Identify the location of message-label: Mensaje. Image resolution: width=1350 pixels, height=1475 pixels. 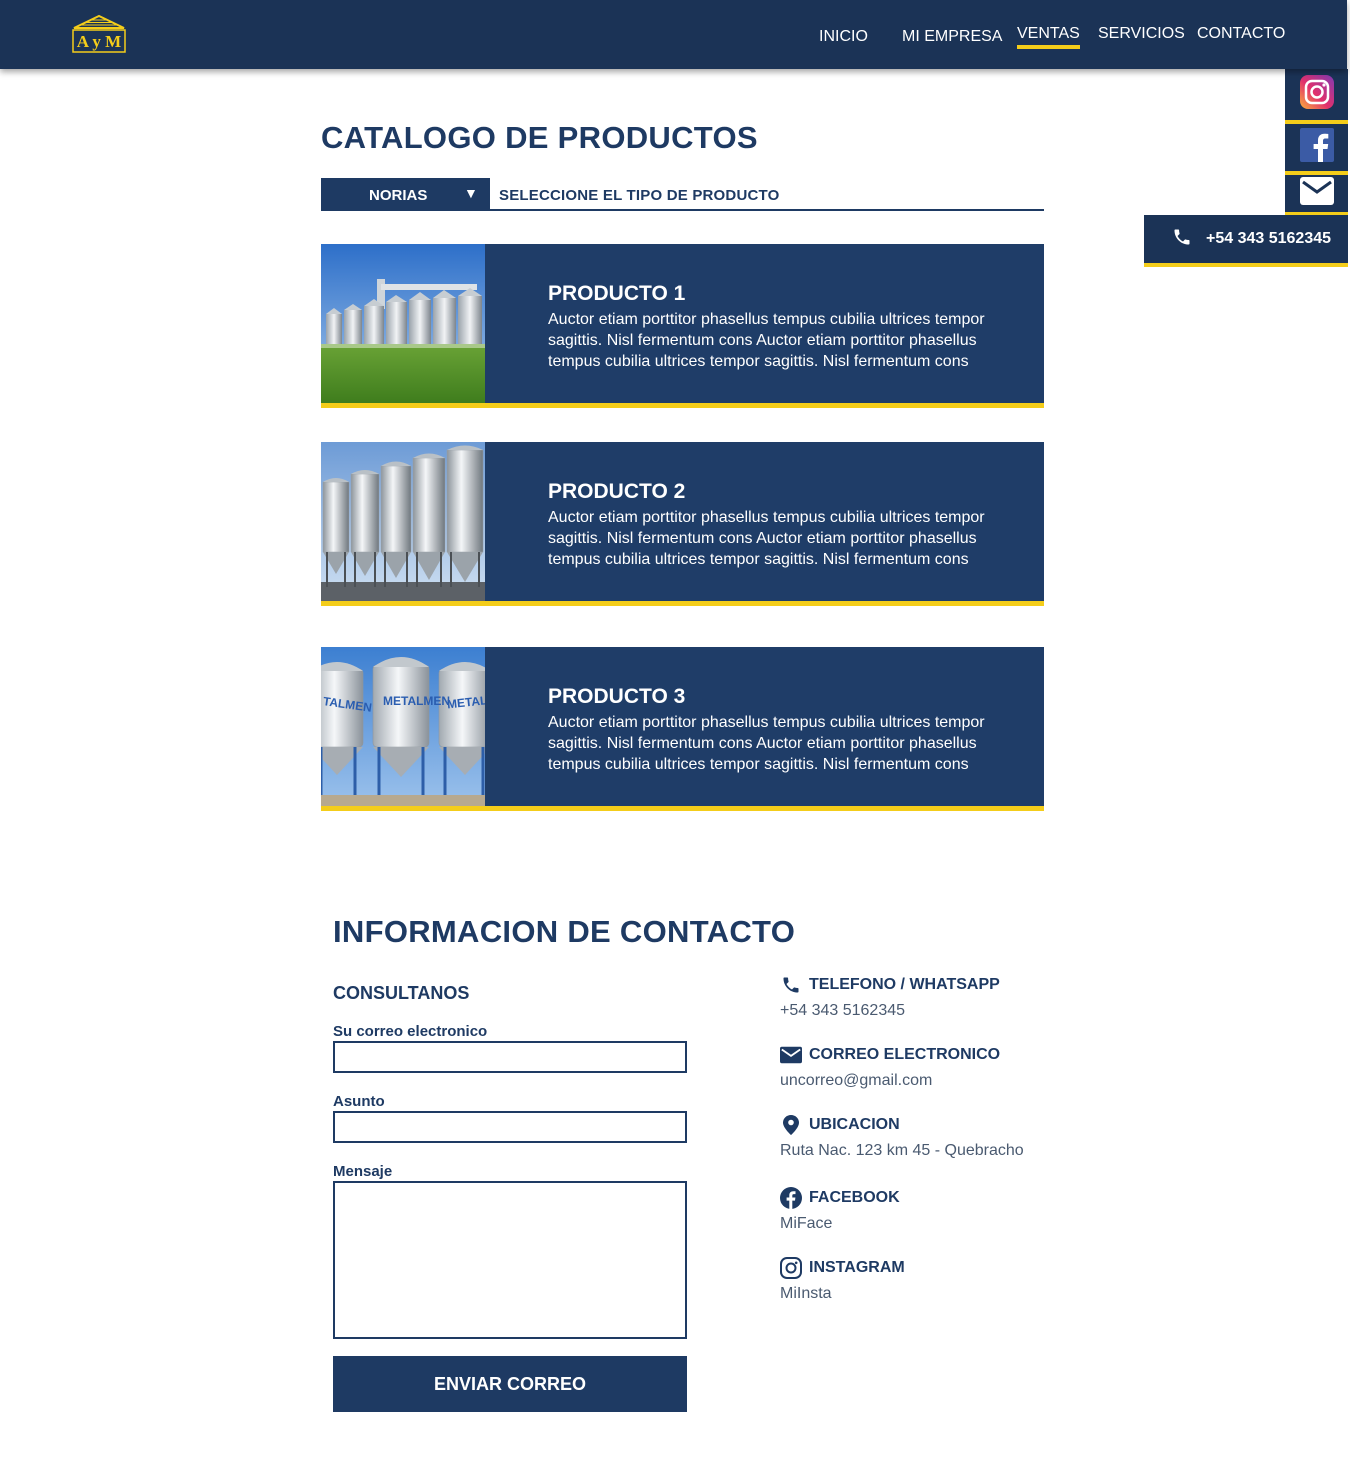
(363, 1171).